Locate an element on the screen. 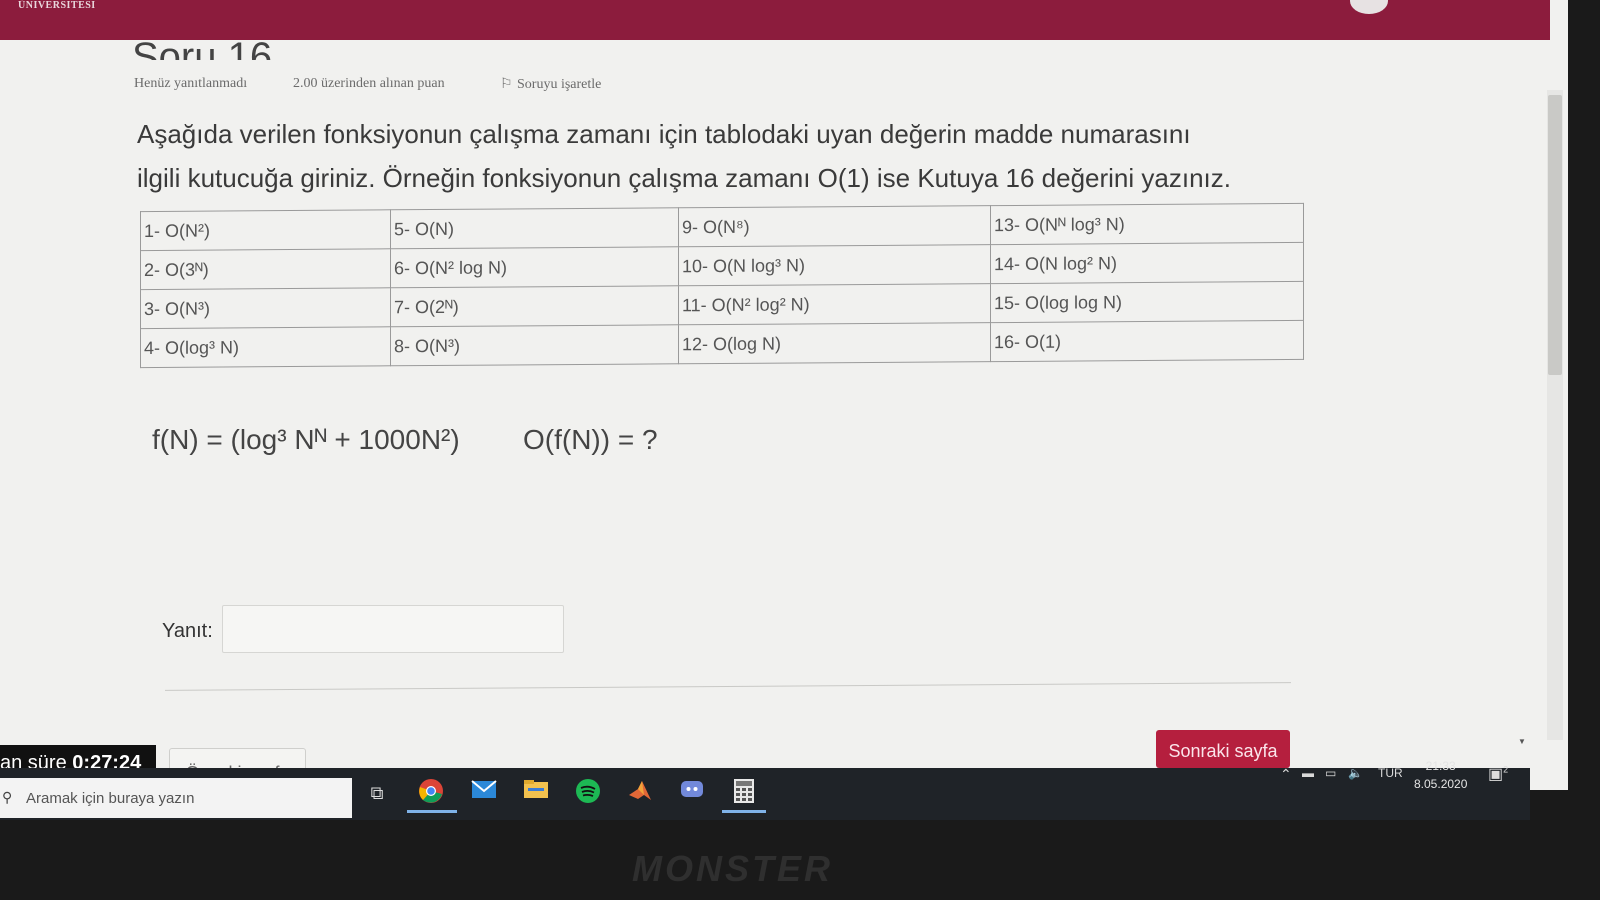  option-cell: 14- O(N log² N) is located at coordinates (1147, 263).